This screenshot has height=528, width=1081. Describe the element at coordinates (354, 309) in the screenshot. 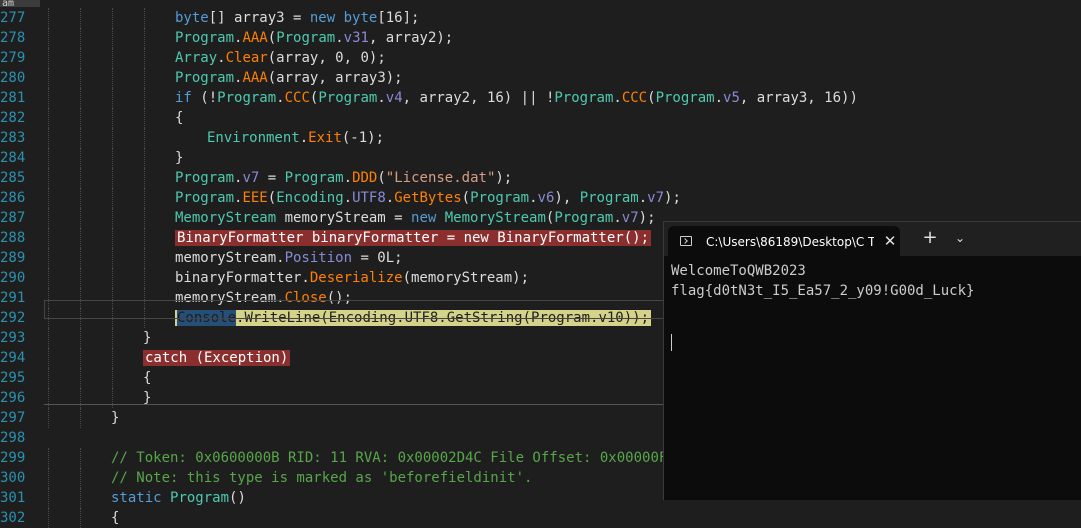

I see `current-line-highlight` at that location.